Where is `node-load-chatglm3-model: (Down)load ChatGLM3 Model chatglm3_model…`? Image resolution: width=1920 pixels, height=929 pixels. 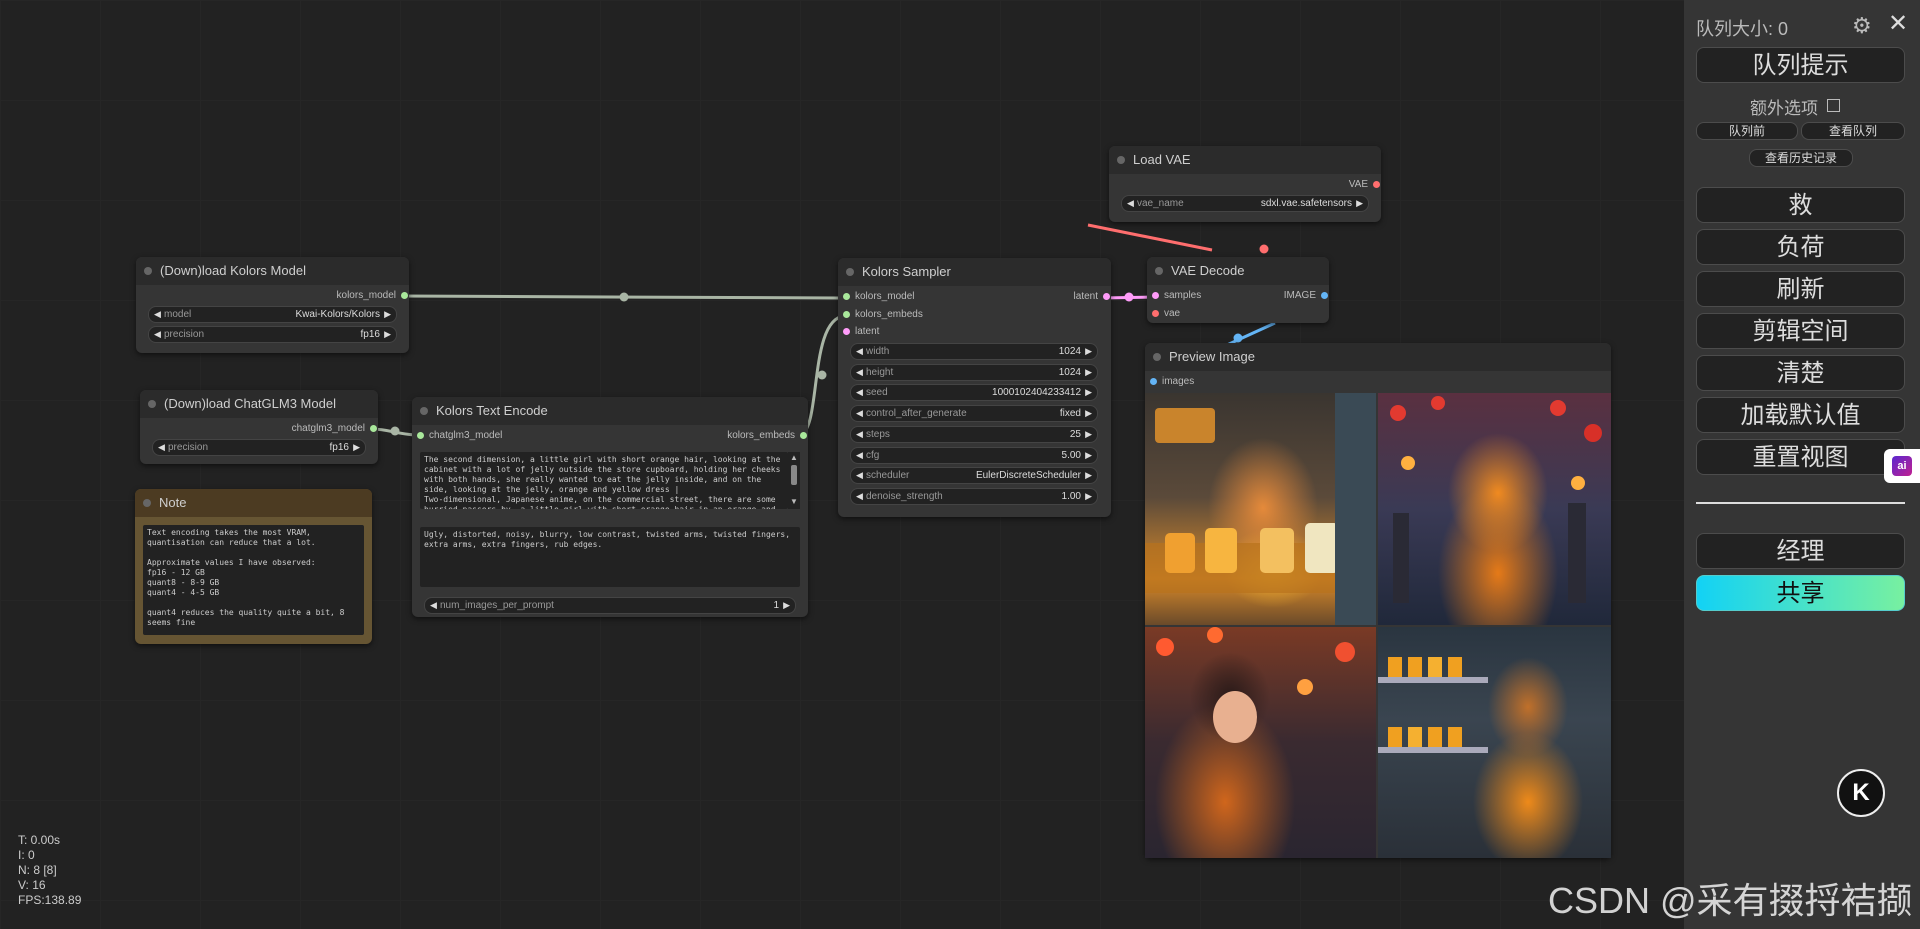 node-load-chatglm3-model: (Down)load ChatGLM3 Model chatglm3_model… is located at coordinates (259, 427).